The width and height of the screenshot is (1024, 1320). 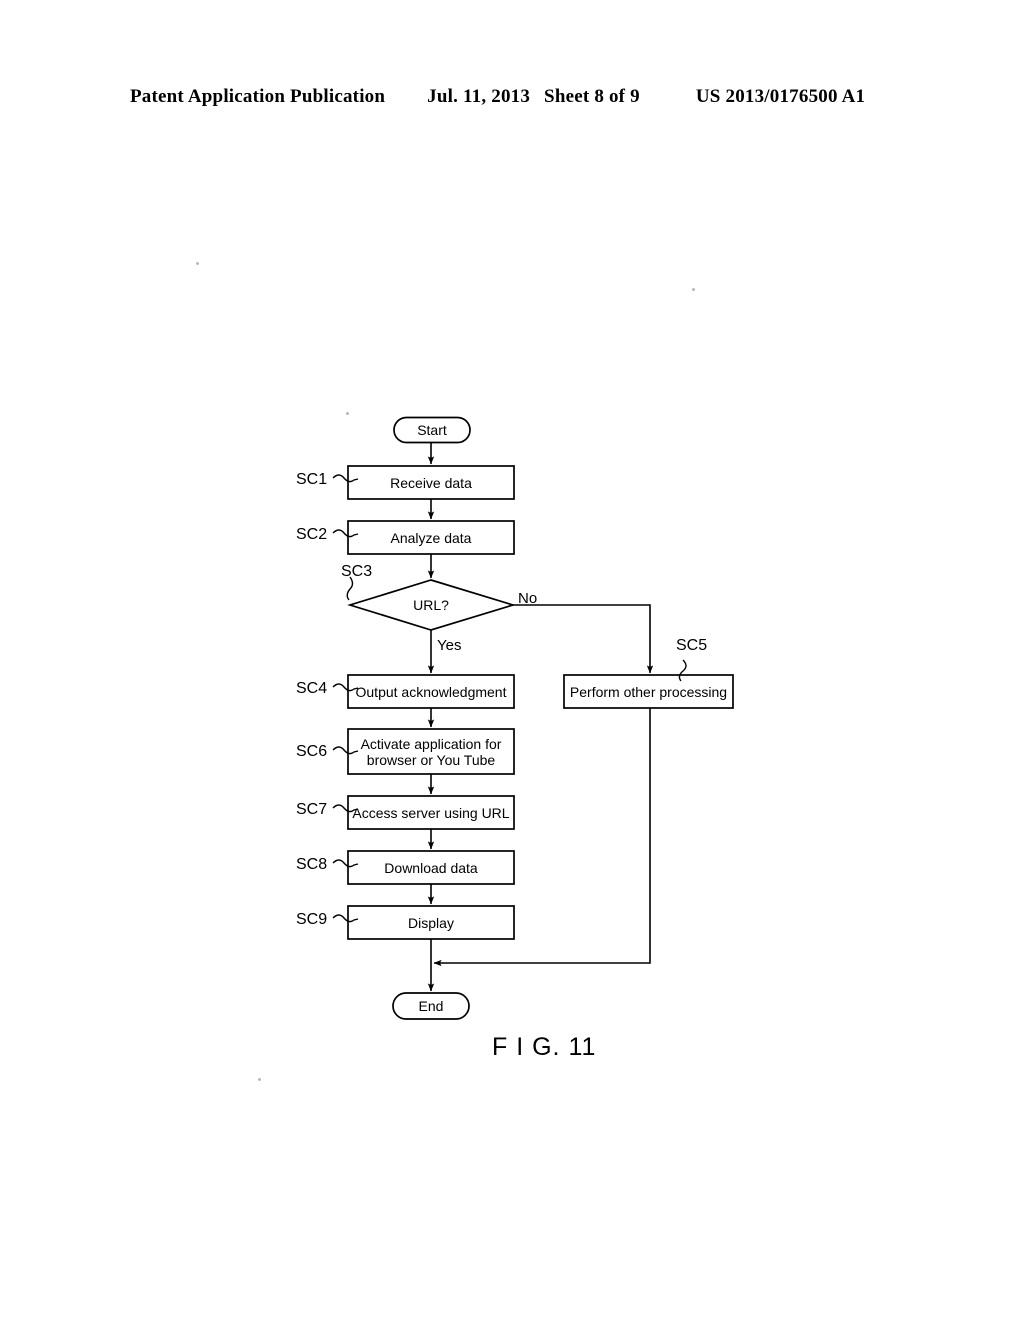 I want to click on sc2-box-shape, so click(x=431, y=537).